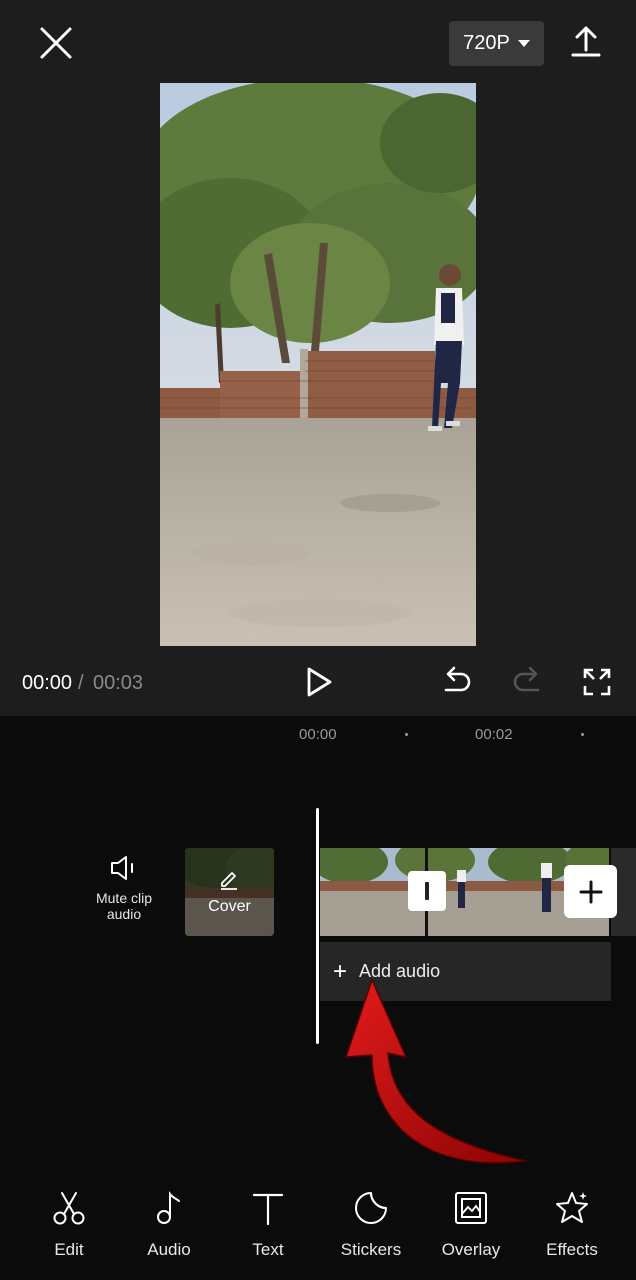 The width and height of the screenshot is (636, 1280). I want to click on close-button, so click(56, 43).